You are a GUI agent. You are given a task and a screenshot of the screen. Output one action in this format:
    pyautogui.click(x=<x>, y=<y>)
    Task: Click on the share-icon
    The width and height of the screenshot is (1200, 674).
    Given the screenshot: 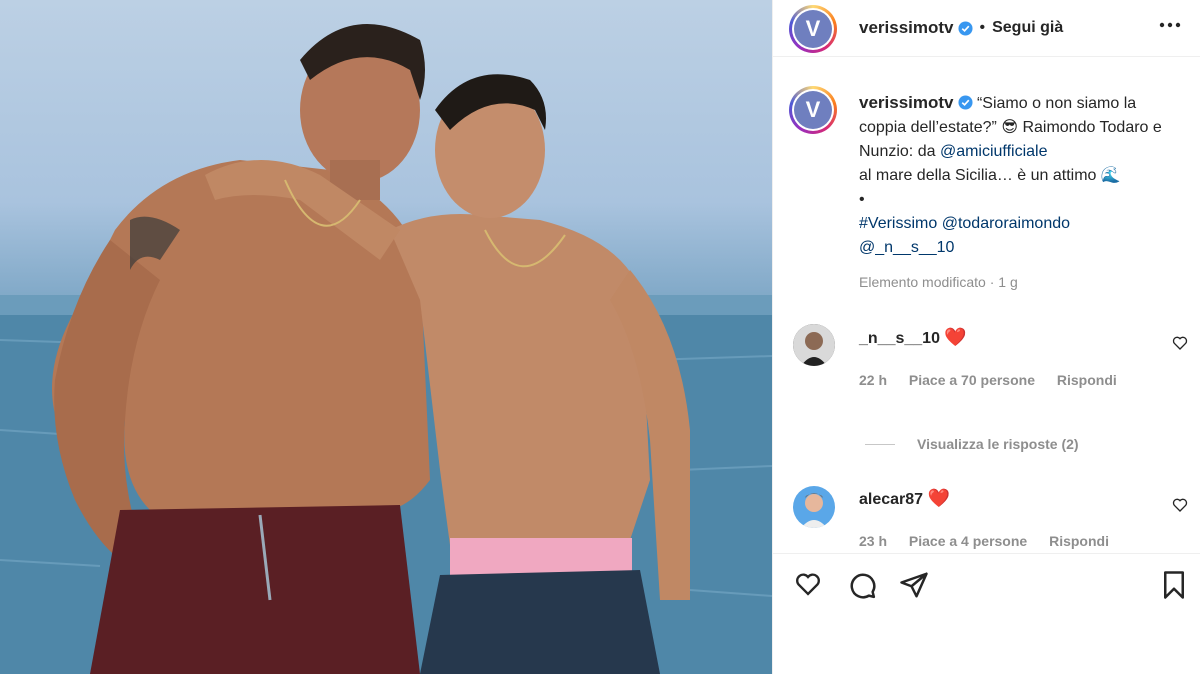 What is the action you would take?
    pyautogui.click(x=914, y=585)
    